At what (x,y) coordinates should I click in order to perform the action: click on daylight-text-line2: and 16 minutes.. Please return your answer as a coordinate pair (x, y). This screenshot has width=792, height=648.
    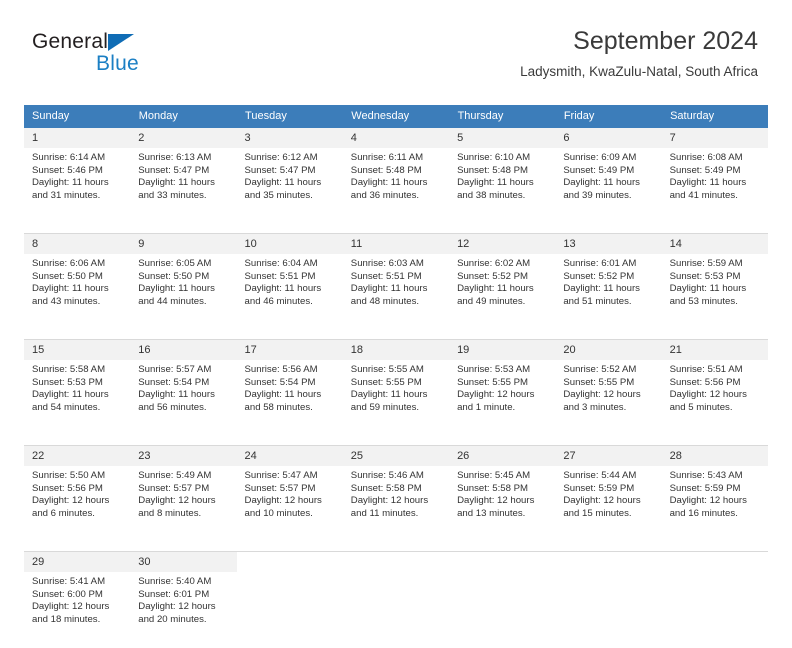
    Looking at the image, I should click on (703, 513).